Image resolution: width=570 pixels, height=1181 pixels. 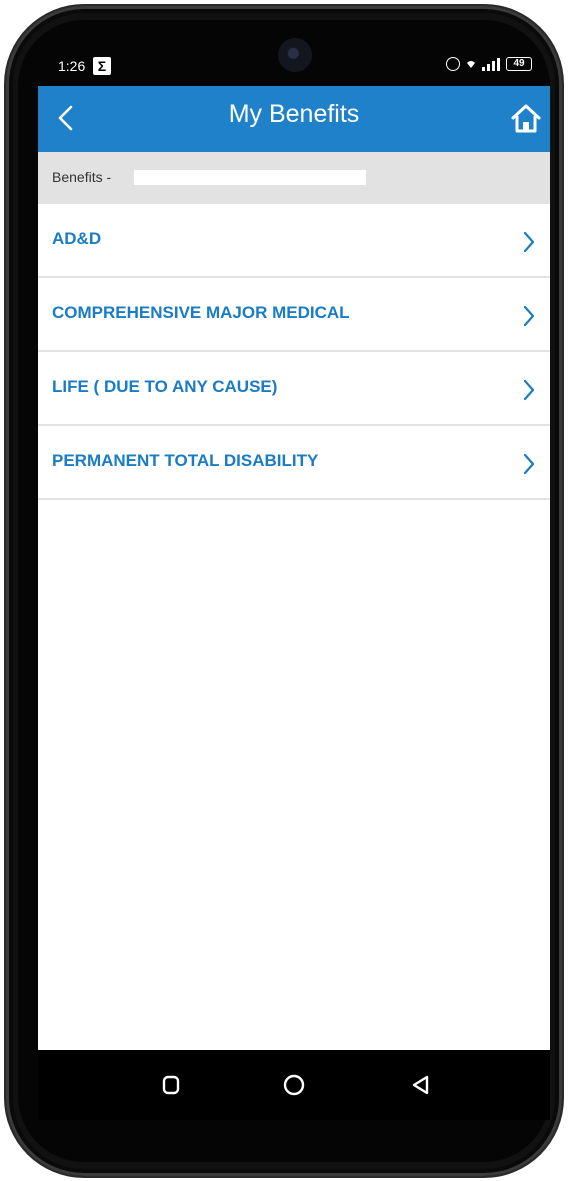 What do you see at coordinates (471, 64) in the screenshot?
I see `wifi-icon` at bounding box center [471, 64].